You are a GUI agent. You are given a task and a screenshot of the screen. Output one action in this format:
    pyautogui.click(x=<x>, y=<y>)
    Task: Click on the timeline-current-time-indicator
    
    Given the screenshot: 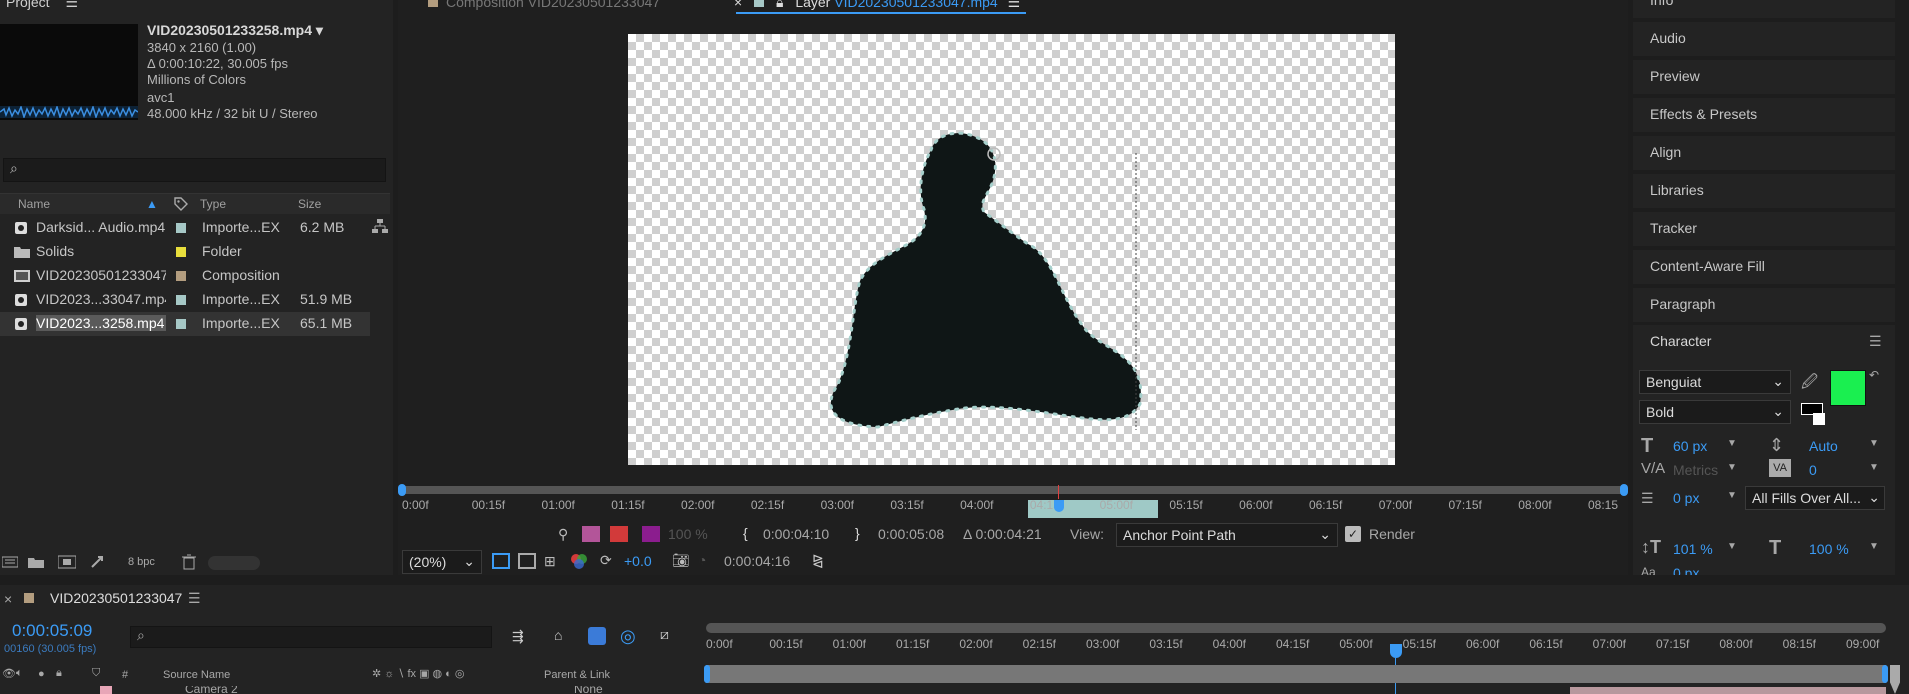 What is the action you would take?
    pyautogui.click(x=1396, y=651)
    